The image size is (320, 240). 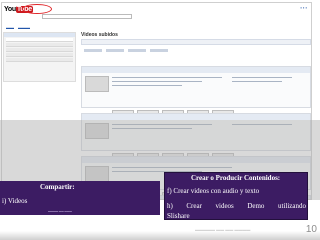 What do you see at coordinates (160, 235) in the screenshot?
I see `slide-footer-bar` at bounding box center [160, 235].